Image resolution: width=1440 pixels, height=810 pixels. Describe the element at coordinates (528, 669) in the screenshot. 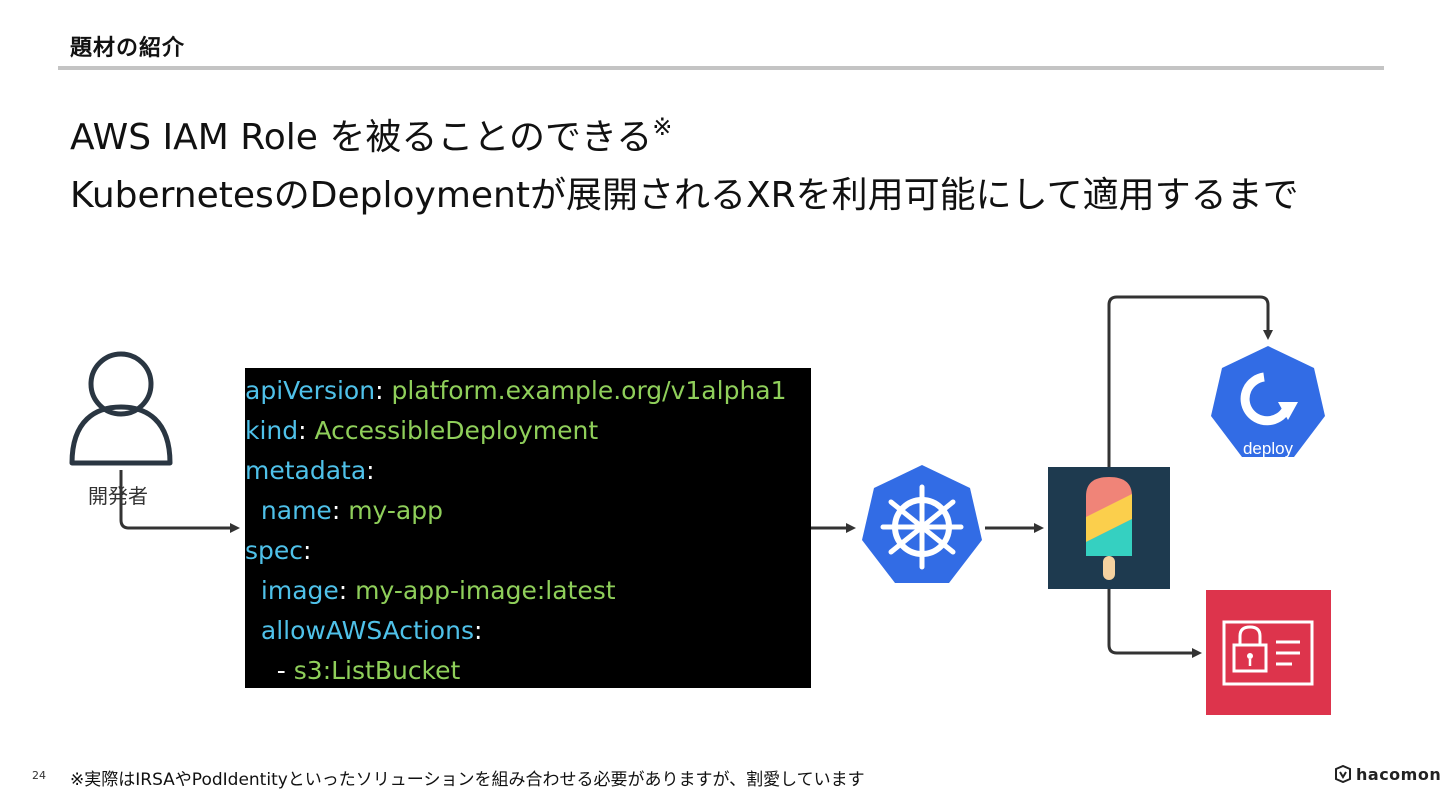

I see `code-line: - s3:ListBucket` at that location.